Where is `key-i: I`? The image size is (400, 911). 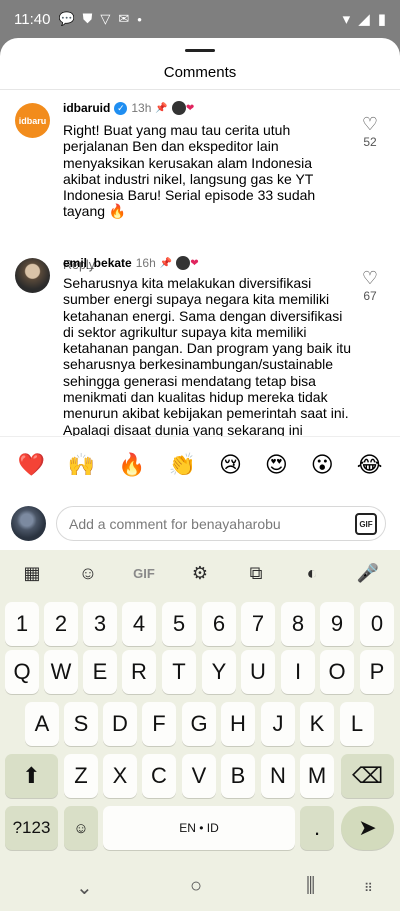 key-i: I is located at coordinates (298, 672).